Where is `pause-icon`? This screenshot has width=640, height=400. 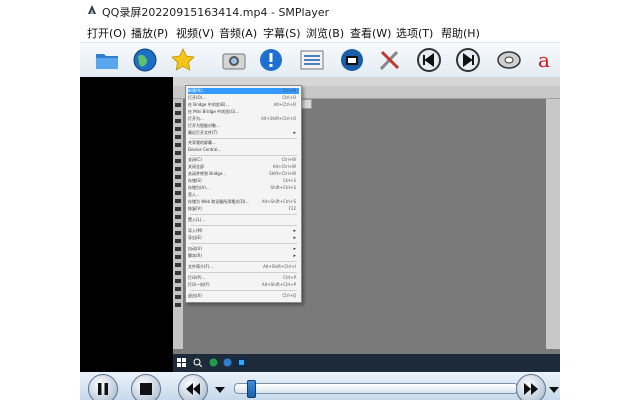
pause-icon is located at coordinates (103, 389).